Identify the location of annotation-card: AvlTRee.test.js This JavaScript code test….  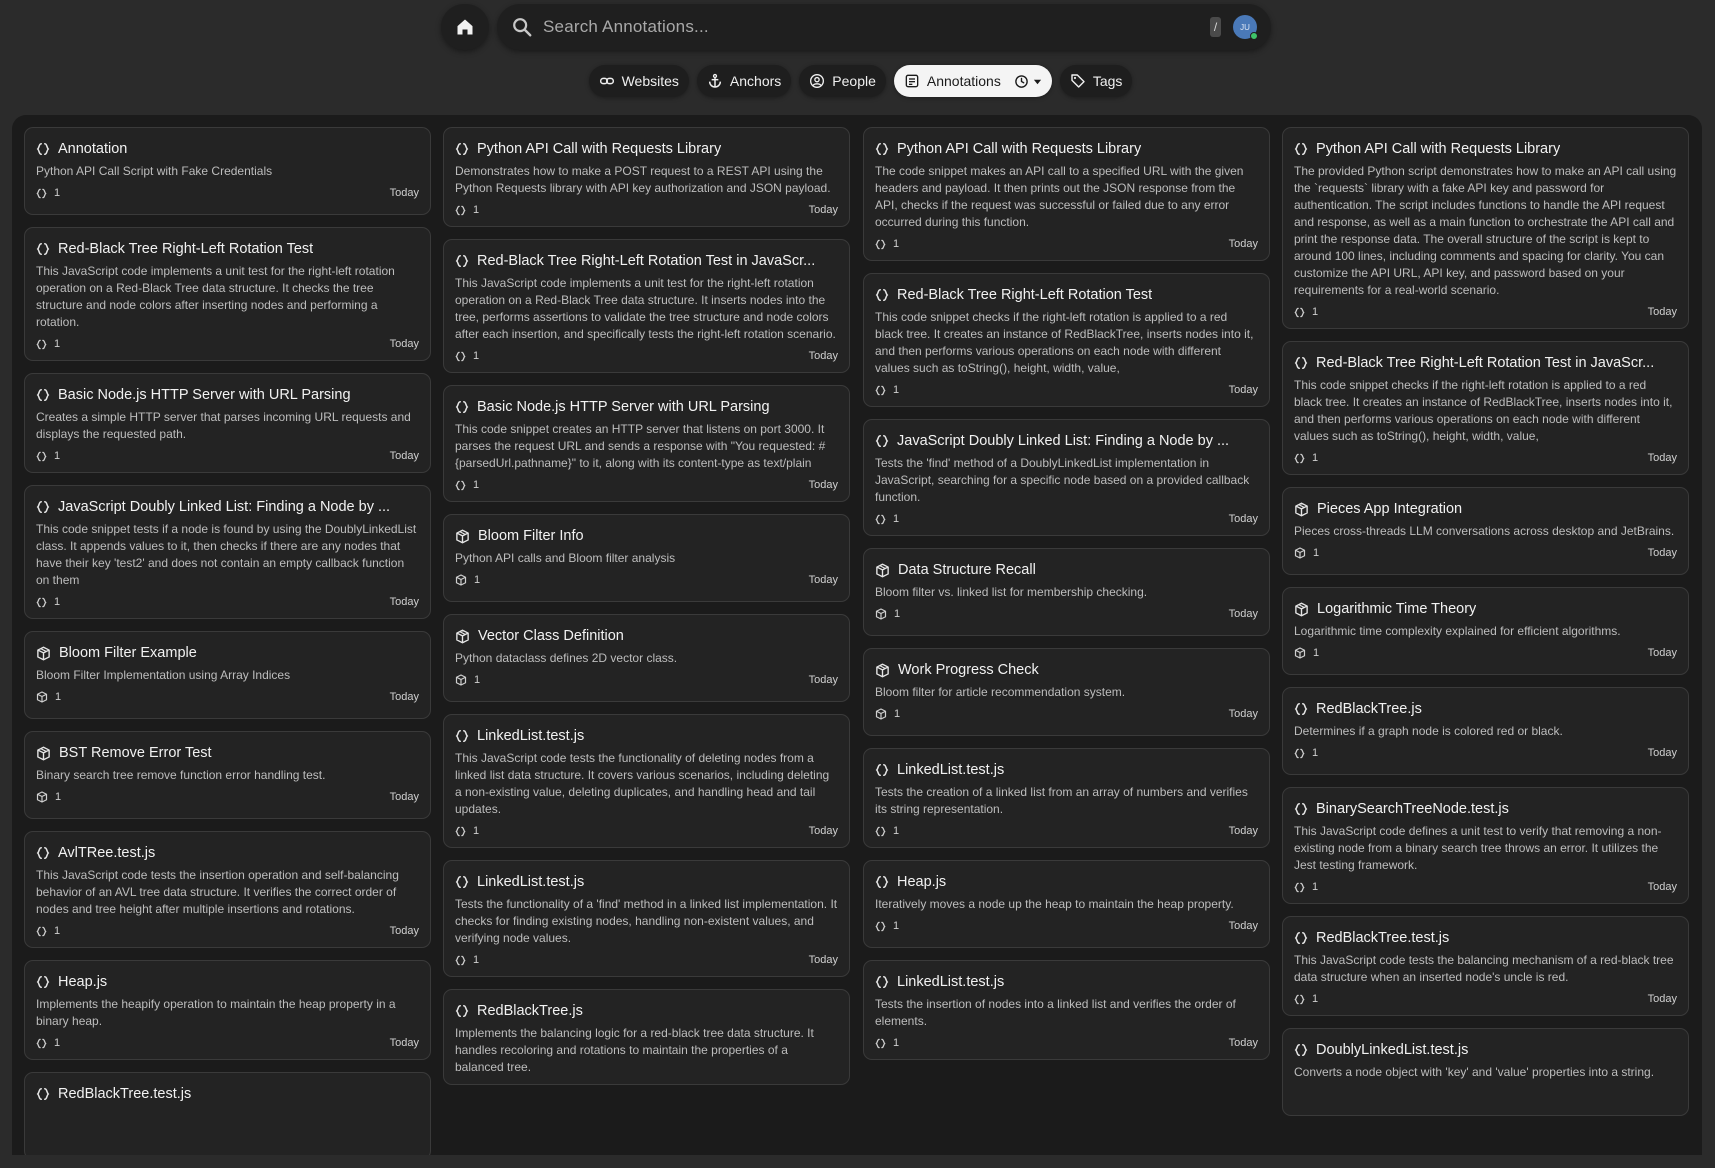
(227, 889).